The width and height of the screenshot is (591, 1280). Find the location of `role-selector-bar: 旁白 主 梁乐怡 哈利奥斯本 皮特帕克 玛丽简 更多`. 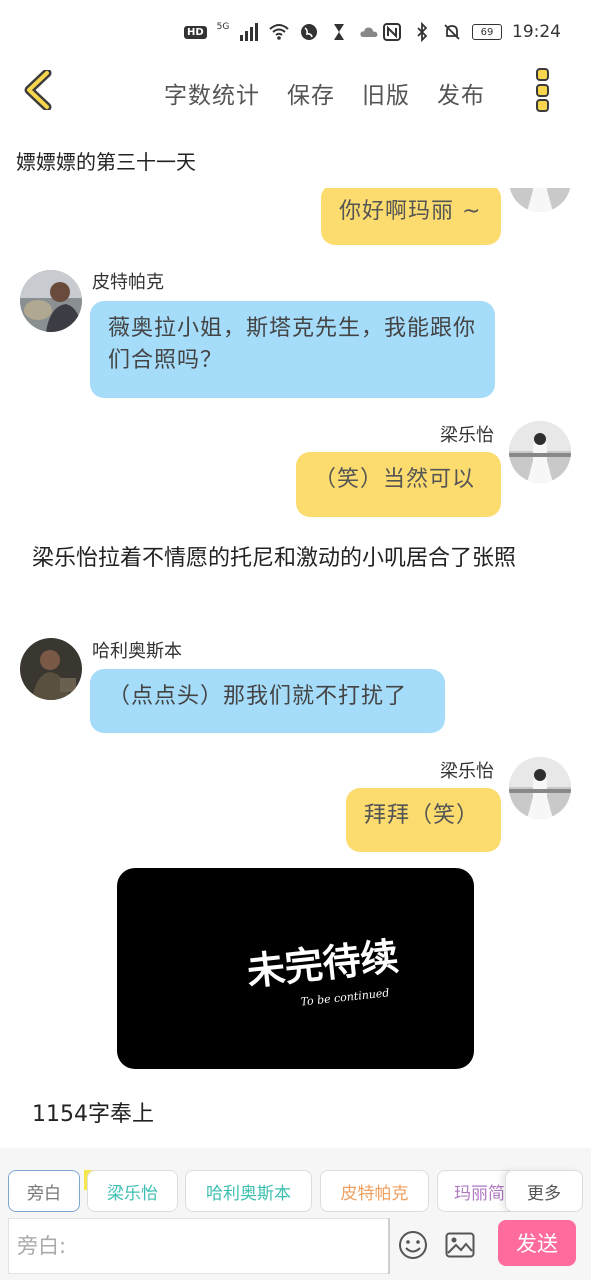

role-selector-bar: 旁白 主 梁乐怡 哈利奥斯本 皮特帕克 玛丽简 更多 is located at coordinates (295, 1180).